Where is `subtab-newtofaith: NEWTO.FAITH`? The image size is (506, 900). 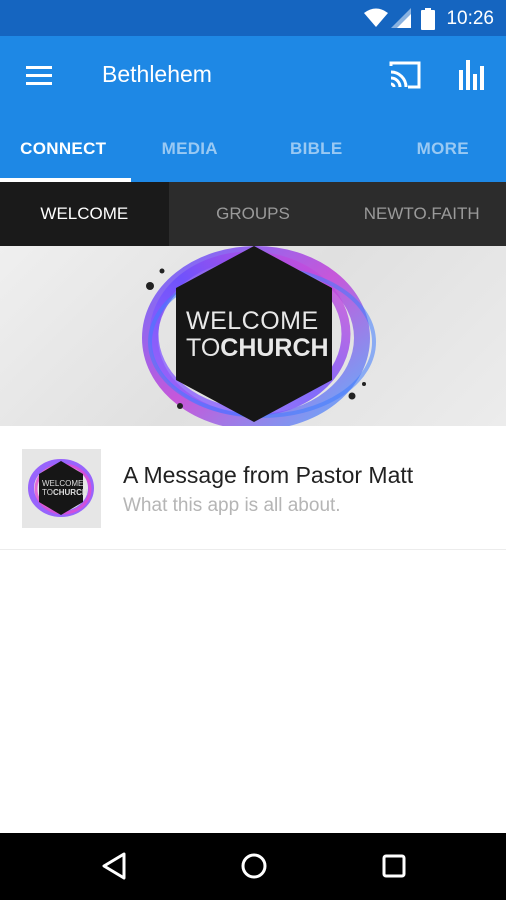
subtab-newtofaith: NEWTO.FAITH is located at coordinates (421, 214).